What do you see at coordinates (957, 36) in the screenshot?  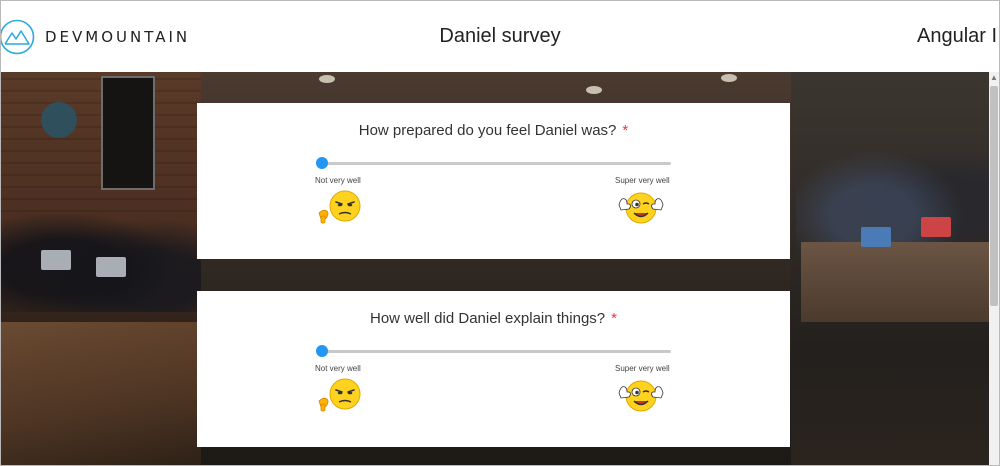 I see `course-label: Angular I` at bounding box center [957, 36].